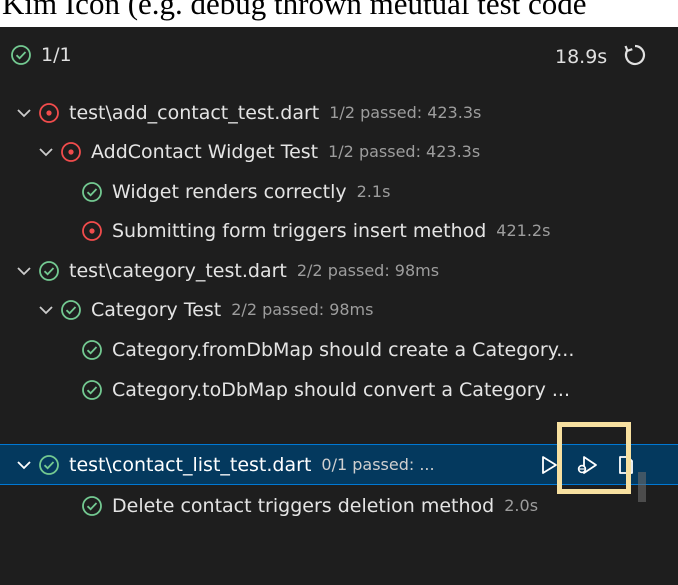  Describe the element at coordinates (205, 151) in the screenshot. I see `tree-row-name: AddContact Widget Test` at that location.